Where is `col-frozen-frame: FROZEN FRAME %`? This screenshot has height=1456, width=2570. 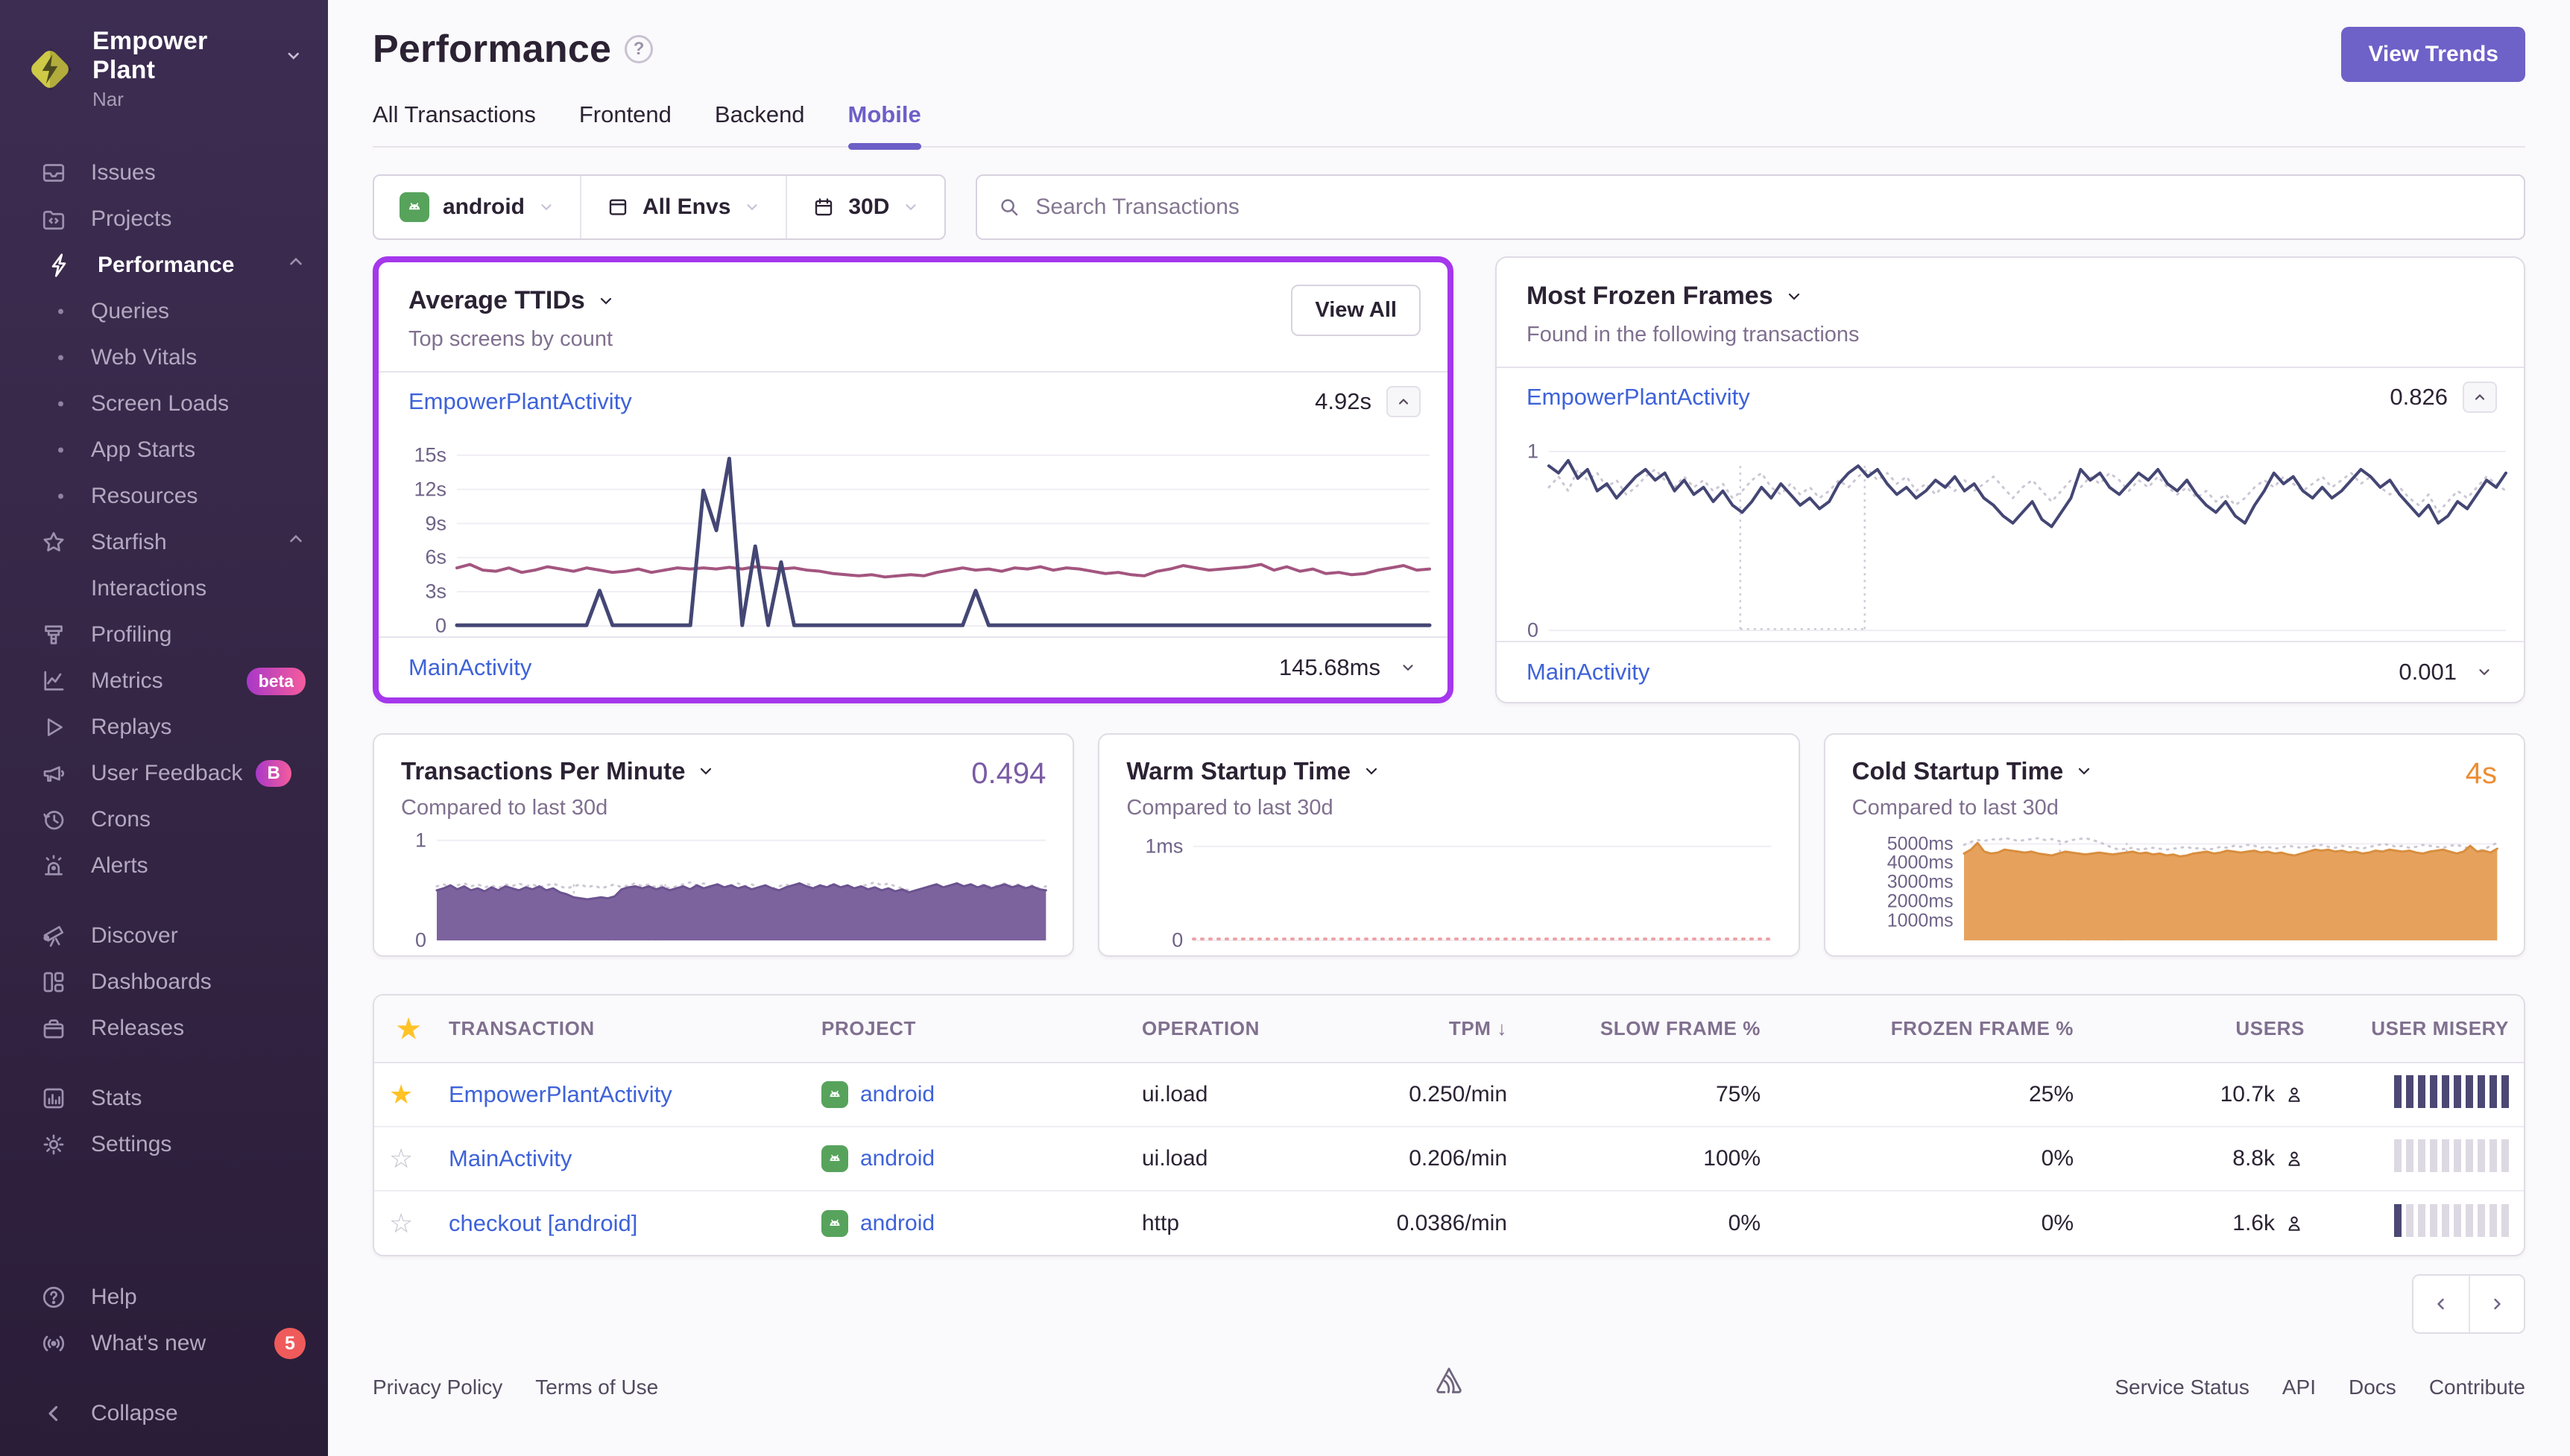
col-frozen-frame: FROZEN FRAME % is located at coordinates (1931, 1029).